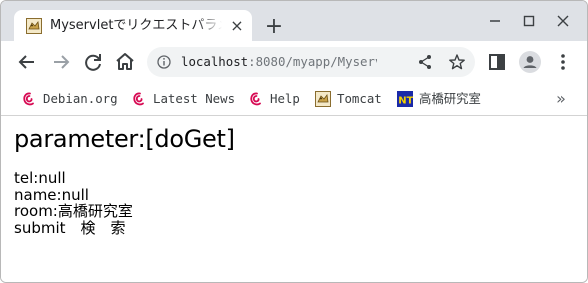 The height and width of the screenshot is (283, 588). What do you see at coordinates (34, 26) in the screenshot?
I see `tomcat-favicon-icon` at bounding box center [34, 26].